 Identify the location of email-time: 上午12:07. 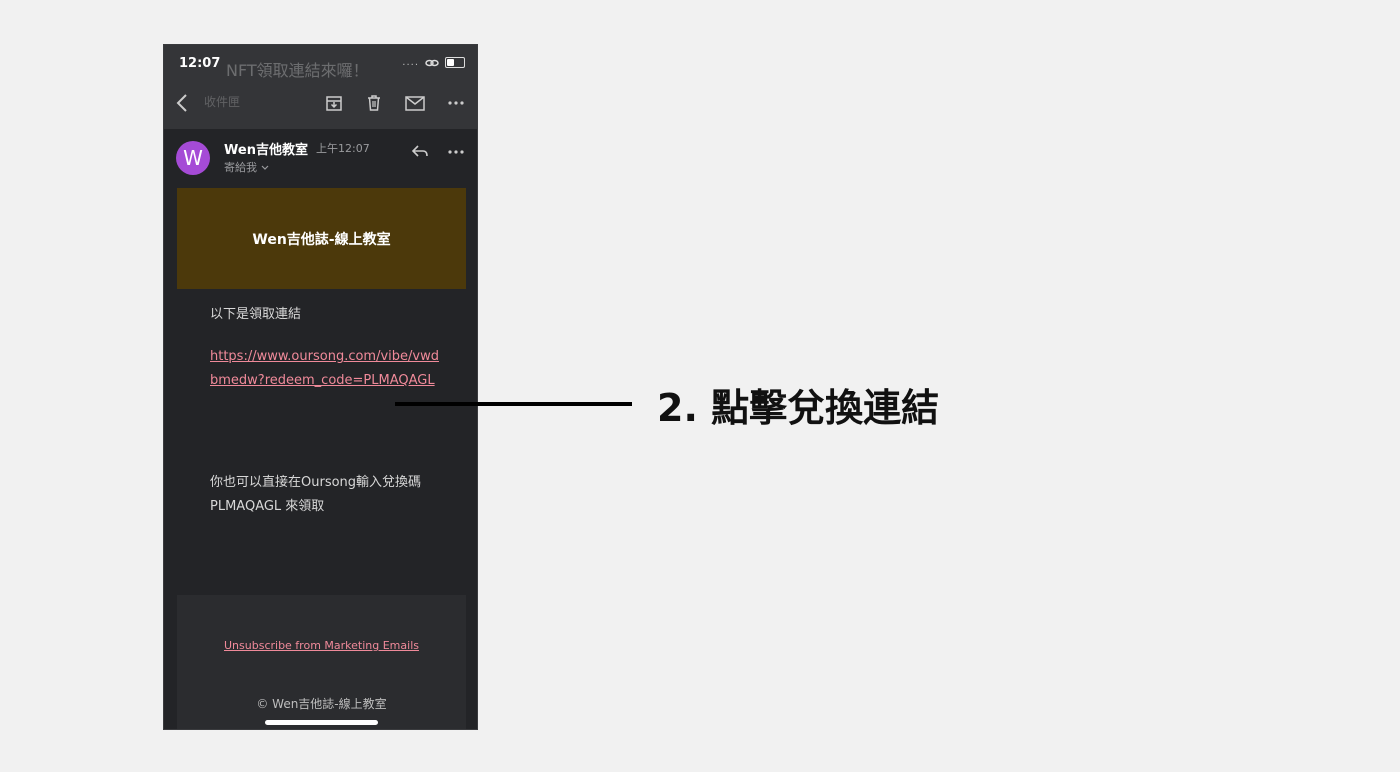
(343, 148).